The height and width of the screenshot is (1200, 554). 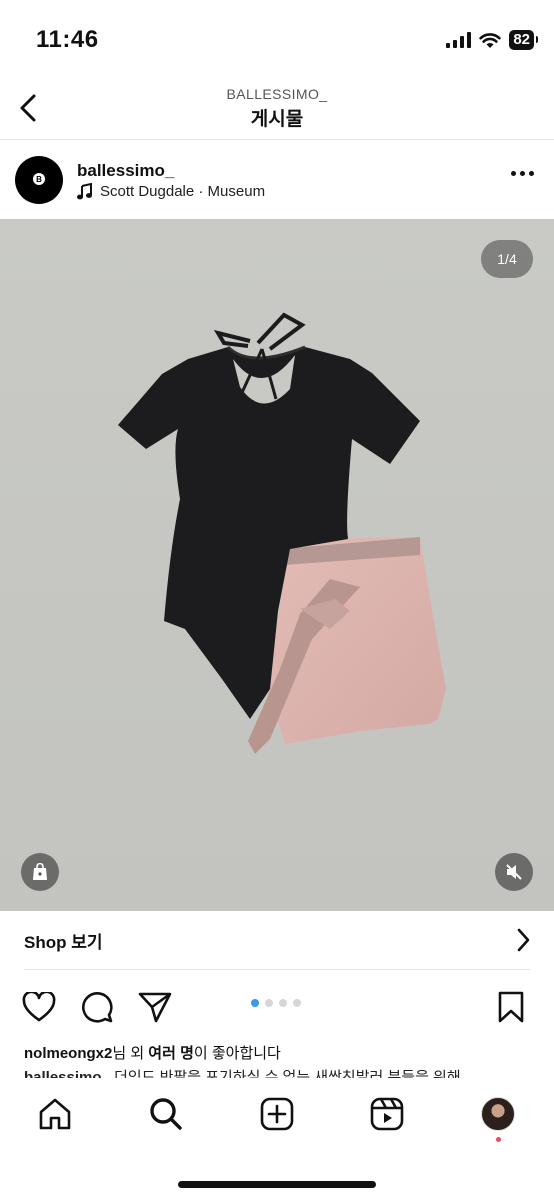 I want to click on likes-others: 여러 명, so click(x=171, y=1053).